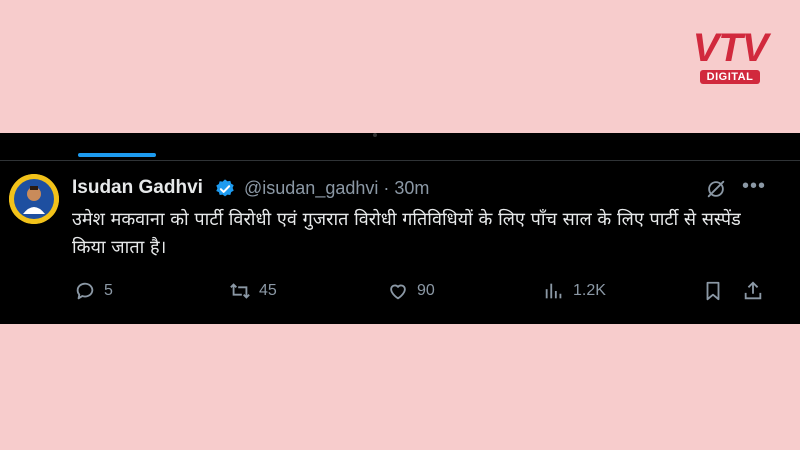 Image resolution: width=800 pixels, height=450 pixels. Describe the element at coordinates (375, 135) in the screenshot. I see `tab-marker` at that location.